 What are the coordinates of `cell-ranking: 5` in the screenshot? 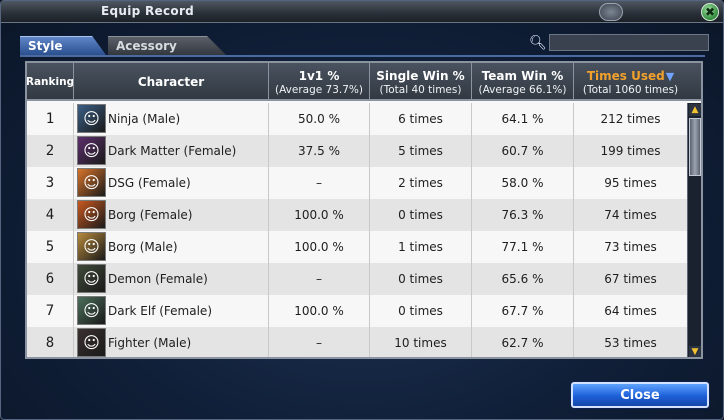 It's located at (50, 247).